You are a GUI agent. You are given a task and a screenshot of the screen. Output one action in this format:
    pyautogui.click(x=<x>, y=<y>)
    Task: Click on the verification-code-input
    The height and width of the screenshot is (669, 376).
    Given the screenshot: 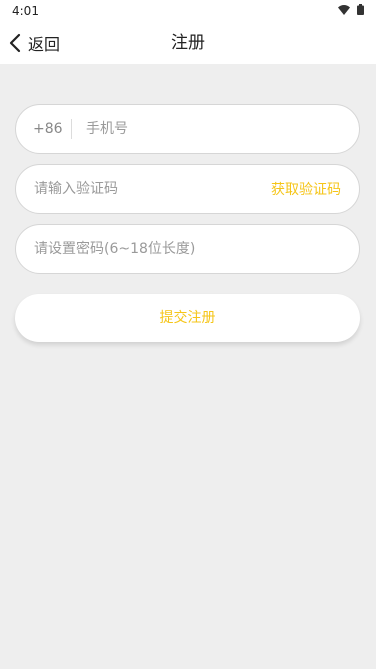 What is the action you would take?
    pyautogui.click(x=152, y=189)
    